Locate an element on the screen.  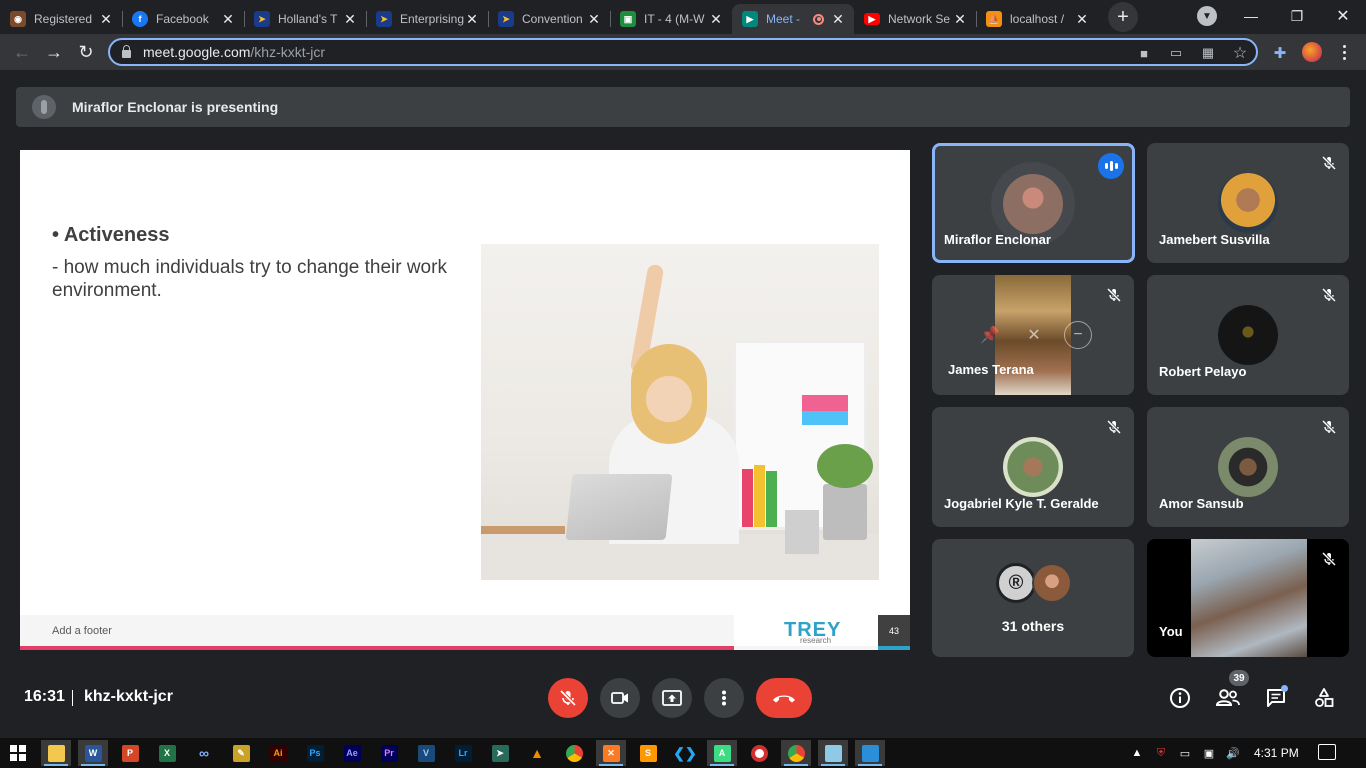
arrow-app-icon: ➤ is located at coordinates (500, 753).